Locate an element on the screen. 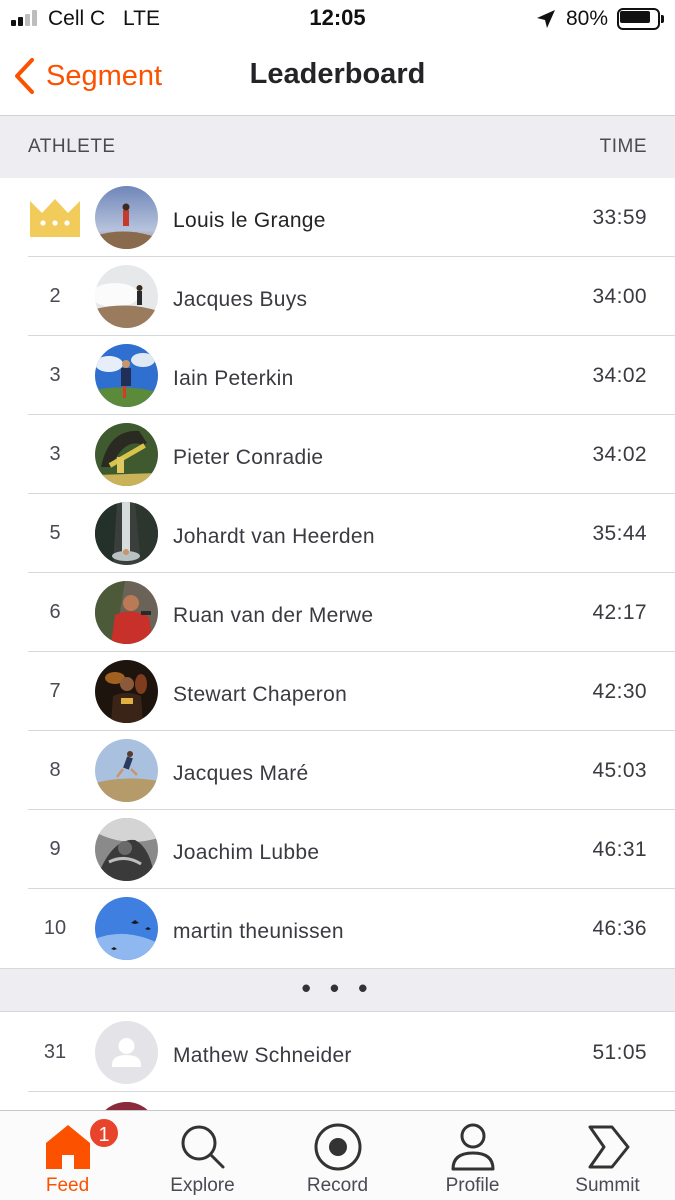 This screenshot has height=1200, width=675. tab-label: Record is located at coordinates (337, 1185).